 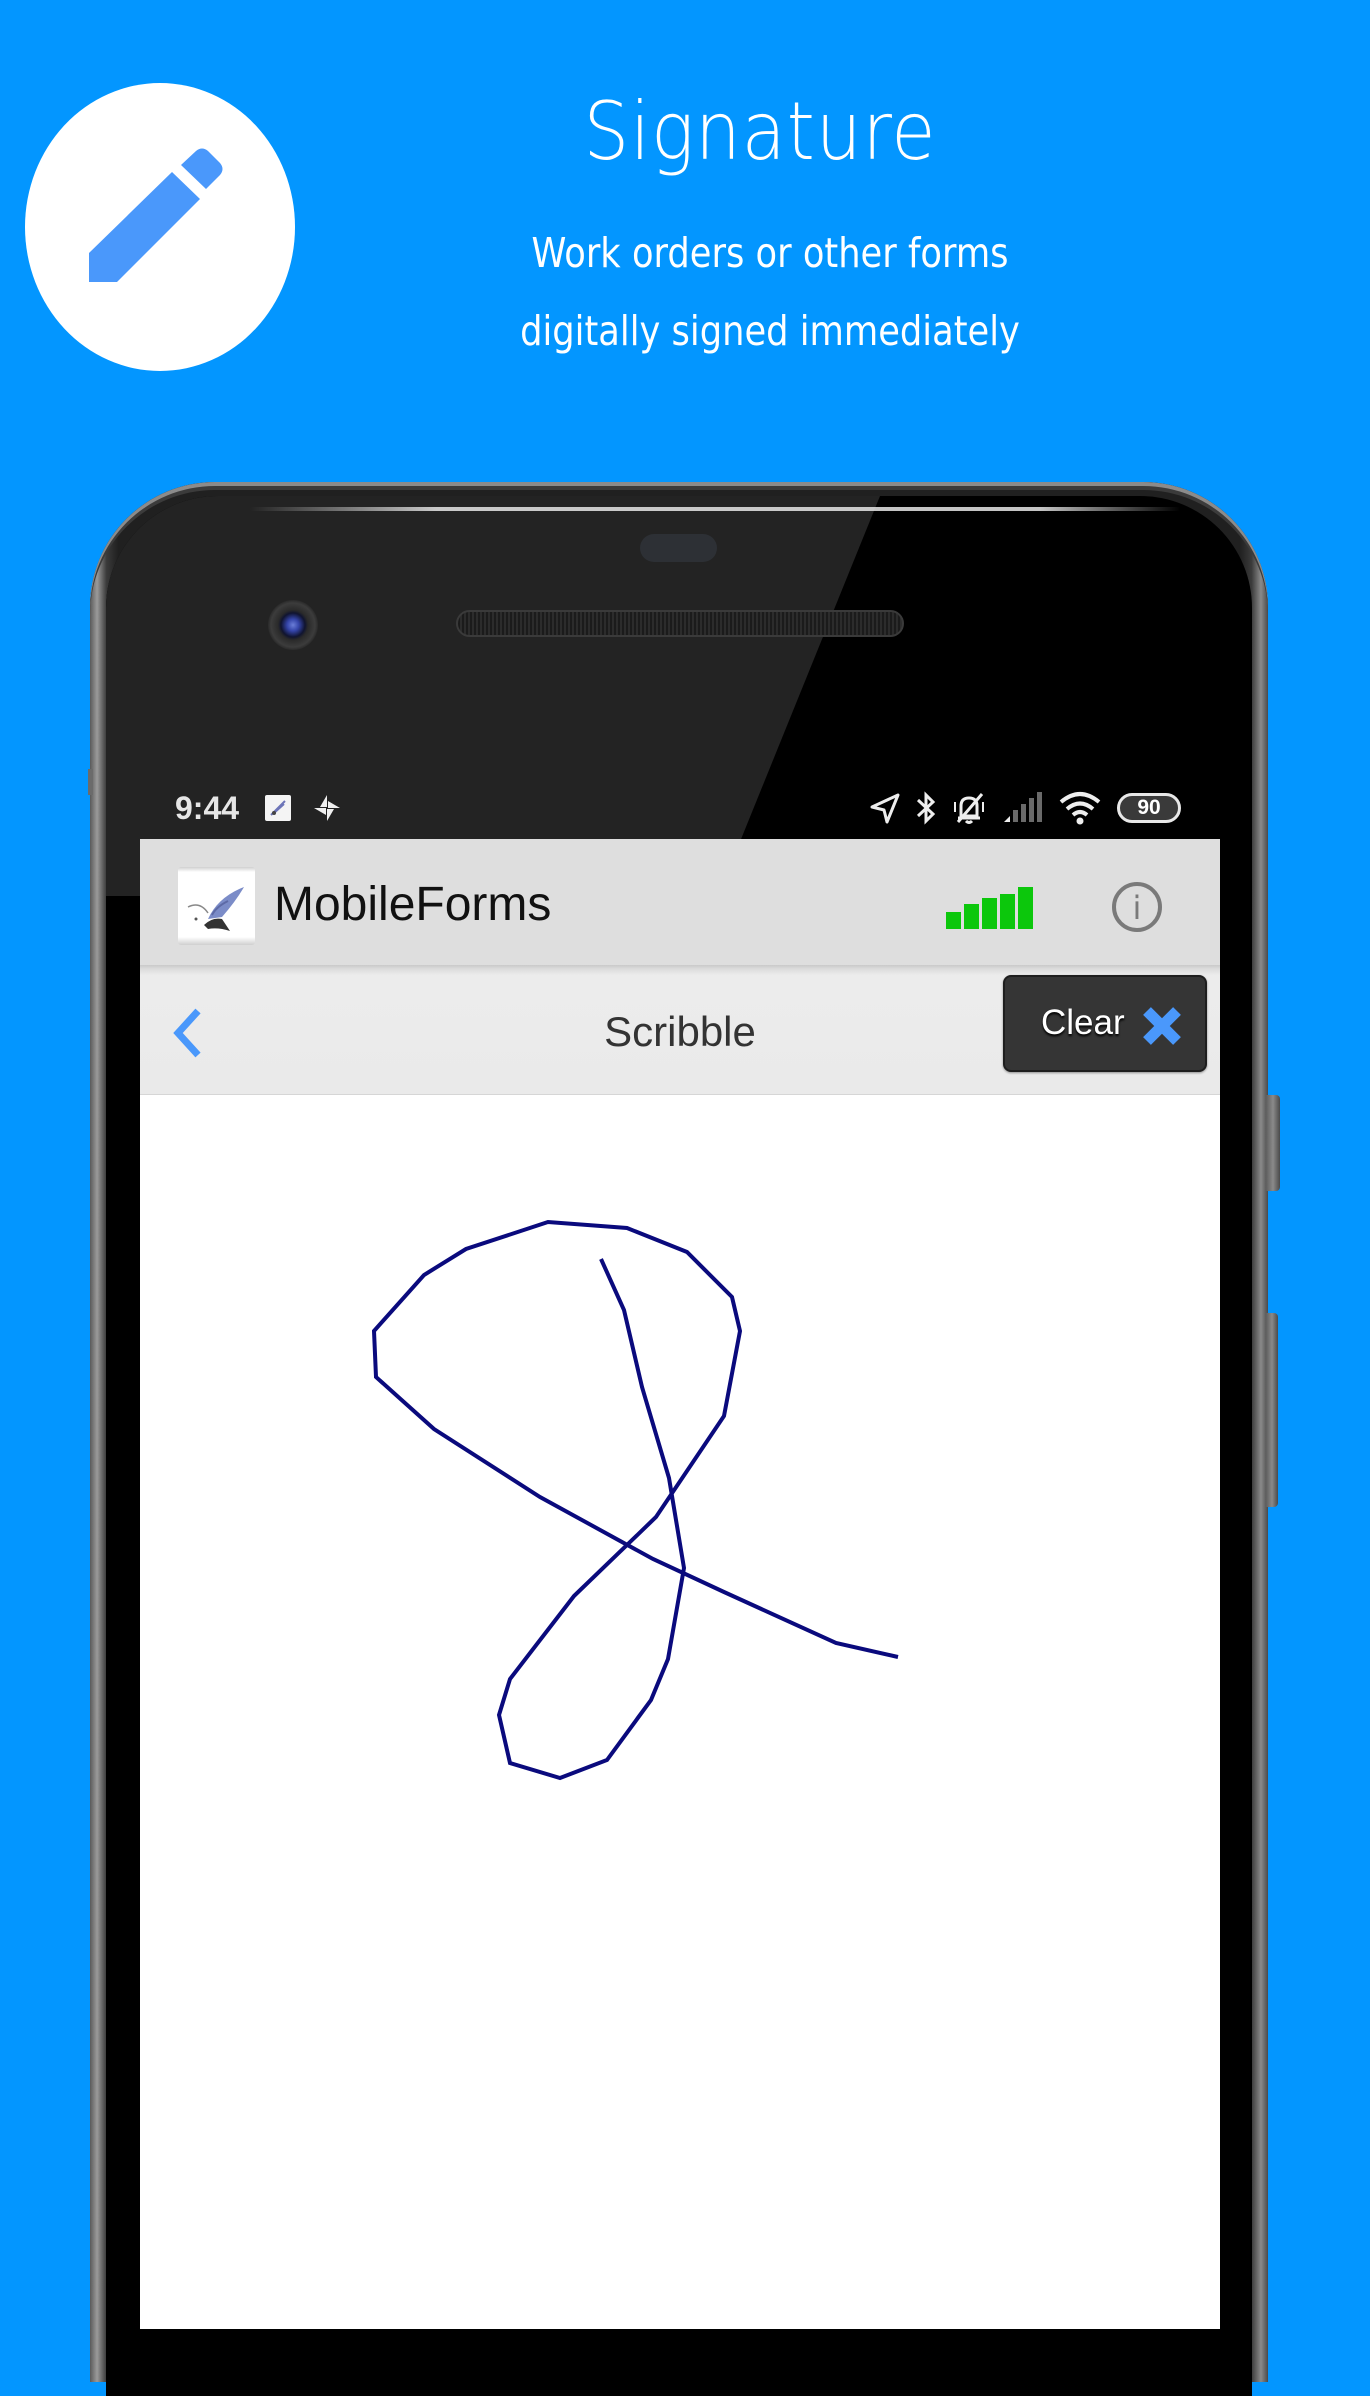 I want to click on wifi-icon, so click(x=1080, y=808).